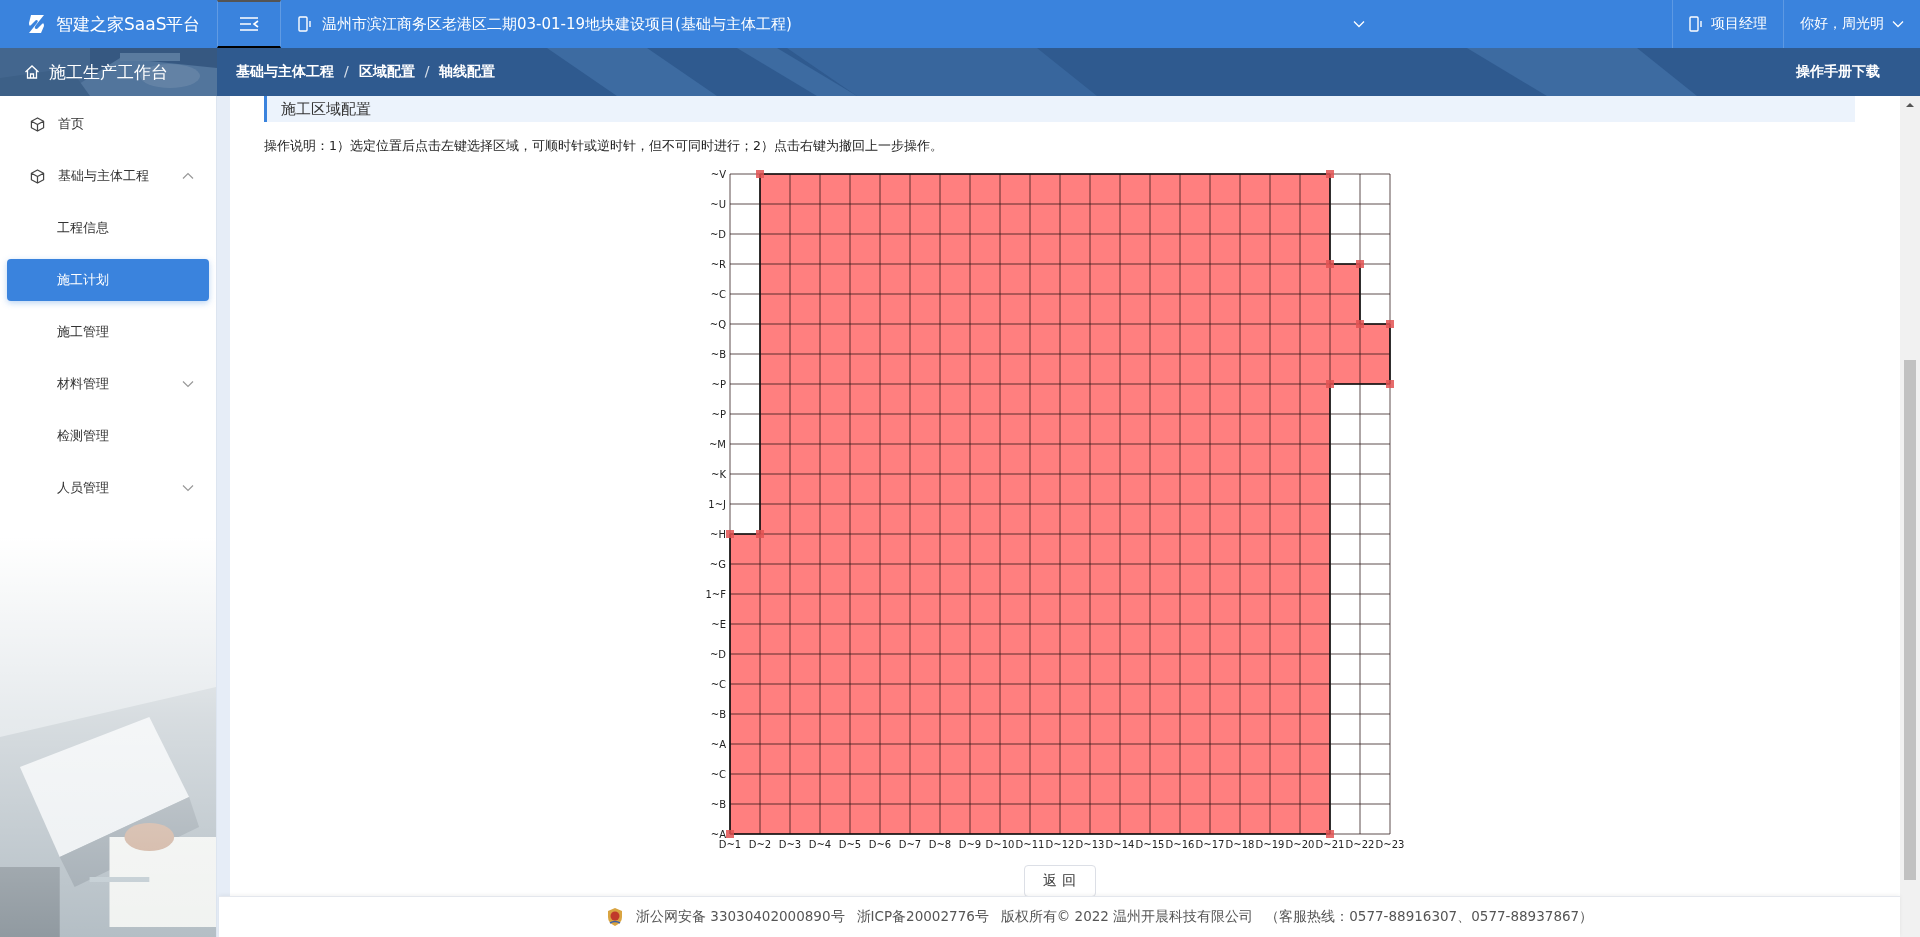  What do you see at coordinates (1059, 109) in the screenshot?
I see `section-title: 施工区域配置` at bounding box center [1059, 109].